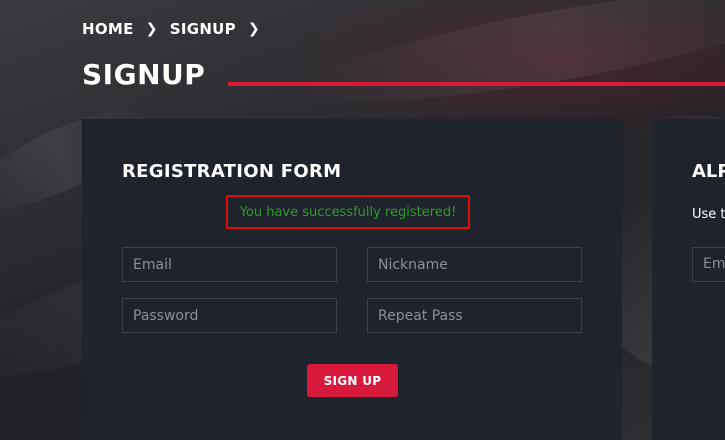 The image size is (725, 440). What do you see at coordinates (203, 29) in the screenshot?
I see `breadcrumb-signup-link: SIGNUP` at bounding box center [203, 29].